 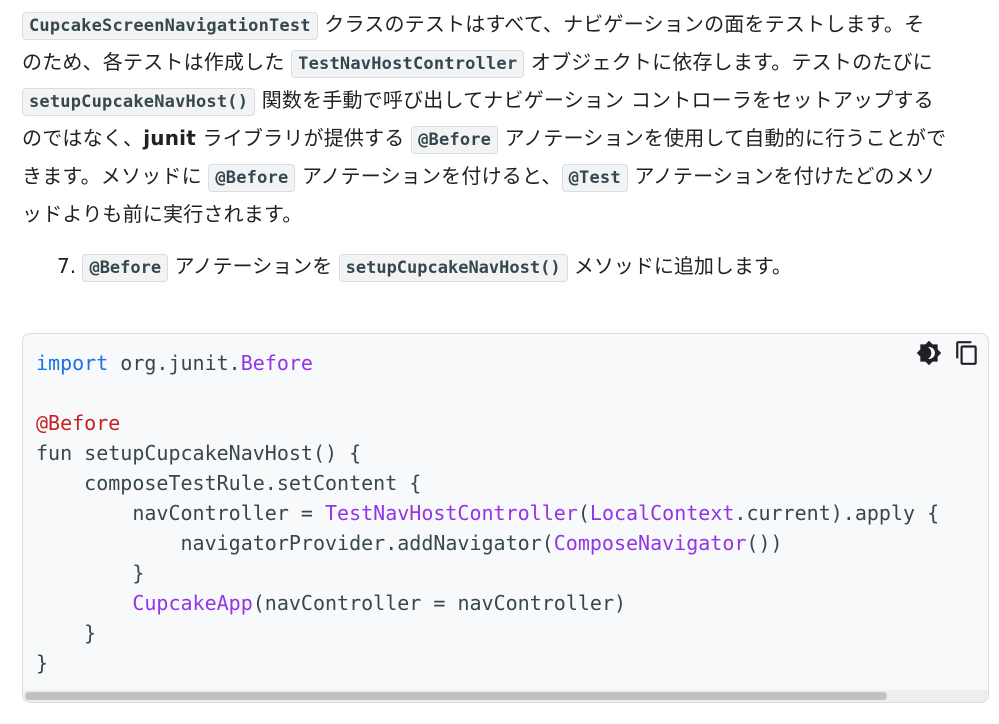 What do you see at coordinates (253, 266) in the screenshot?
I see `step-text: アノテーションを` at bounding box center [253, 266].